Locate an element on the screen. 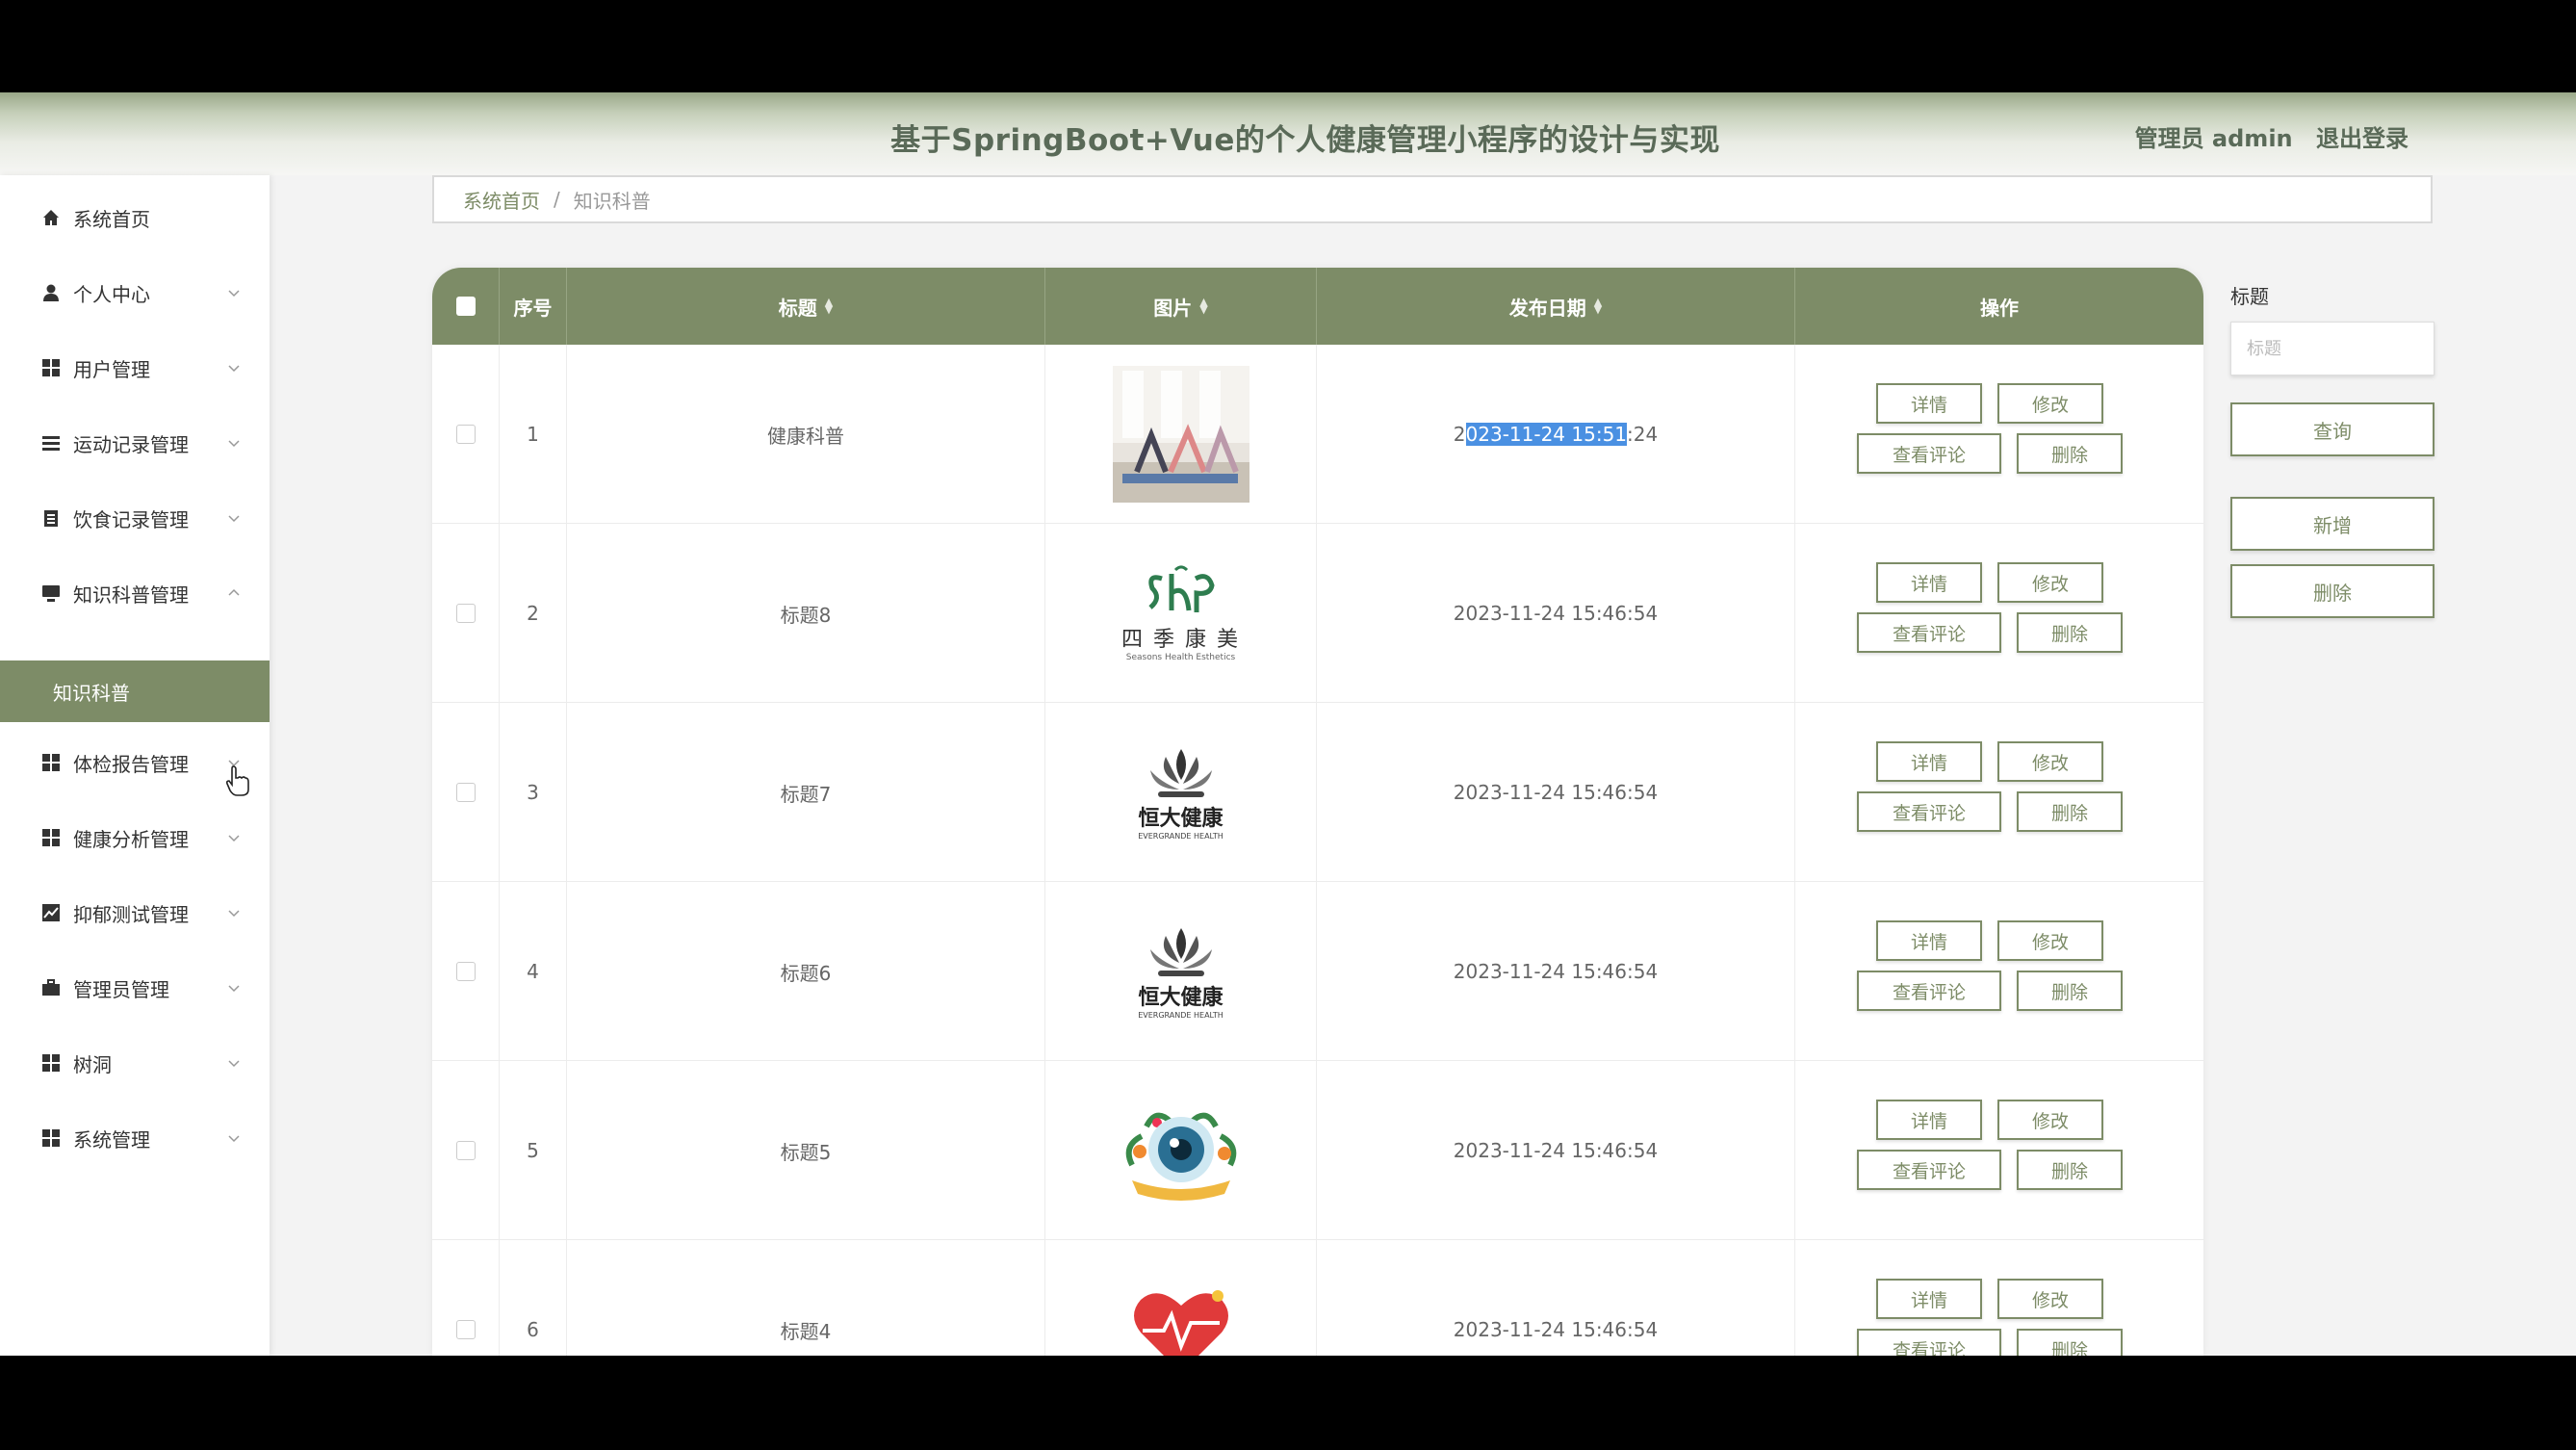  sidebar-item-label: 系统首页 is located at coordinates (112, 219).